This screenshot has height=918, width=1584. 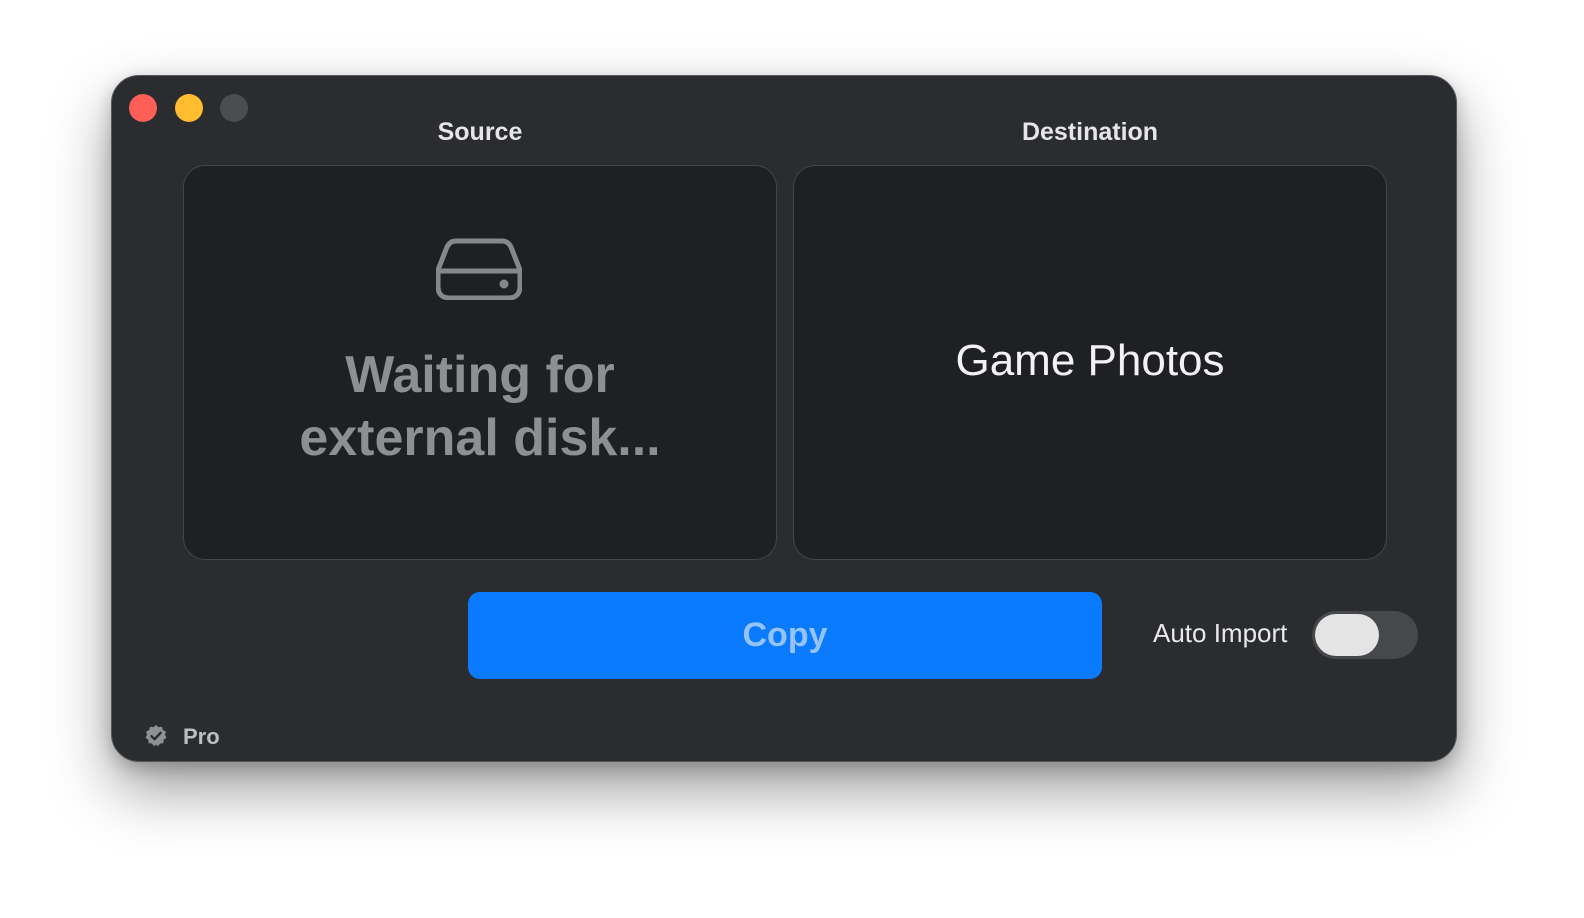 What do you see at coordinates (479, 269) in the screenshot?
I see `external-drive-icon` at bounding box center [479, 269].